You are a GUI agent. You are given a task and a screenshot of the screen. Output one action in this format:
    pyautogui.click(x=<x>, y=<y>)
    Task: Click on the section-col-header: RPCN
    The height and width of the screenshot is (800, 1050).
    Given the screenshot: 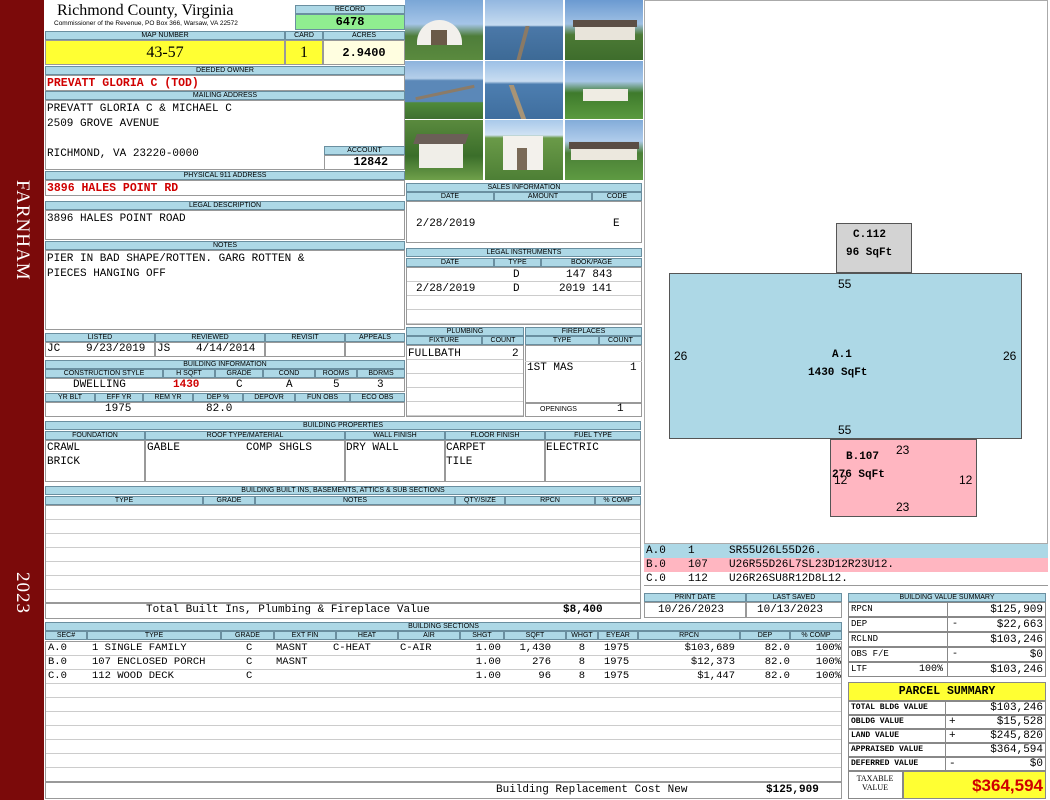 What is the action you would take?
    pyautogui.click(x=689, y=635)
    